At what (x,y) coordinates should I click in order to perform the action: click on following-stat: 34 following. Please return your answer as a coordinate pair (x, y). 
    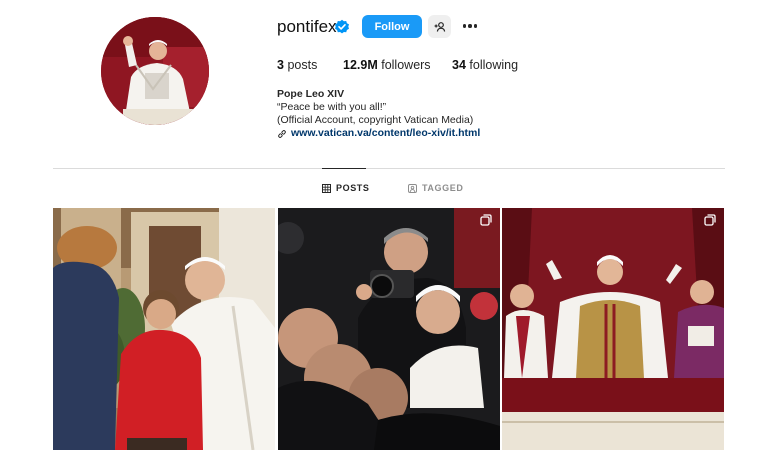
    Looking at the image, I should click on (485, 65).